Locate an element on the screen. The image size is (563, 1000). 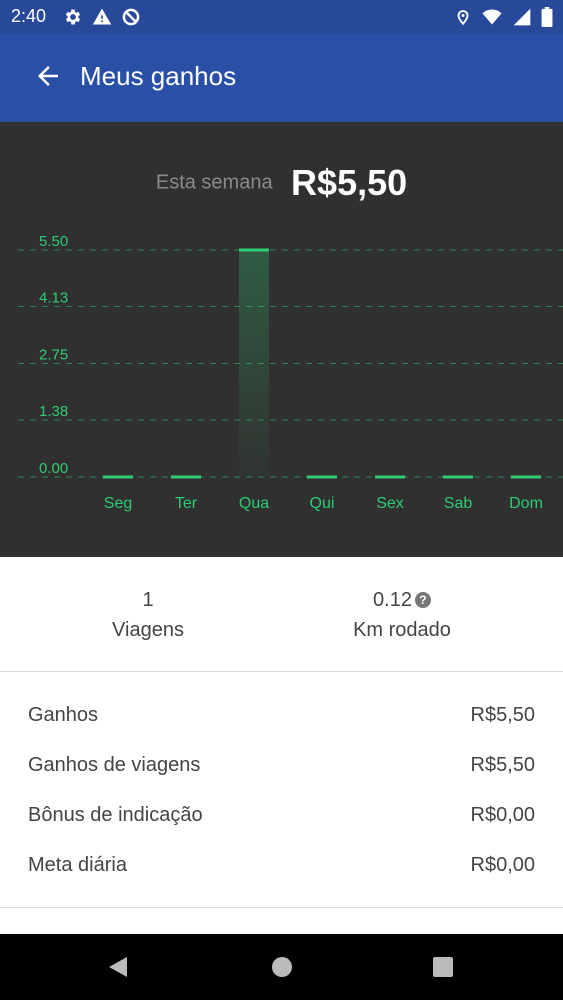
earnings-row-label: Meta diária is located at coordinates (77, 865).